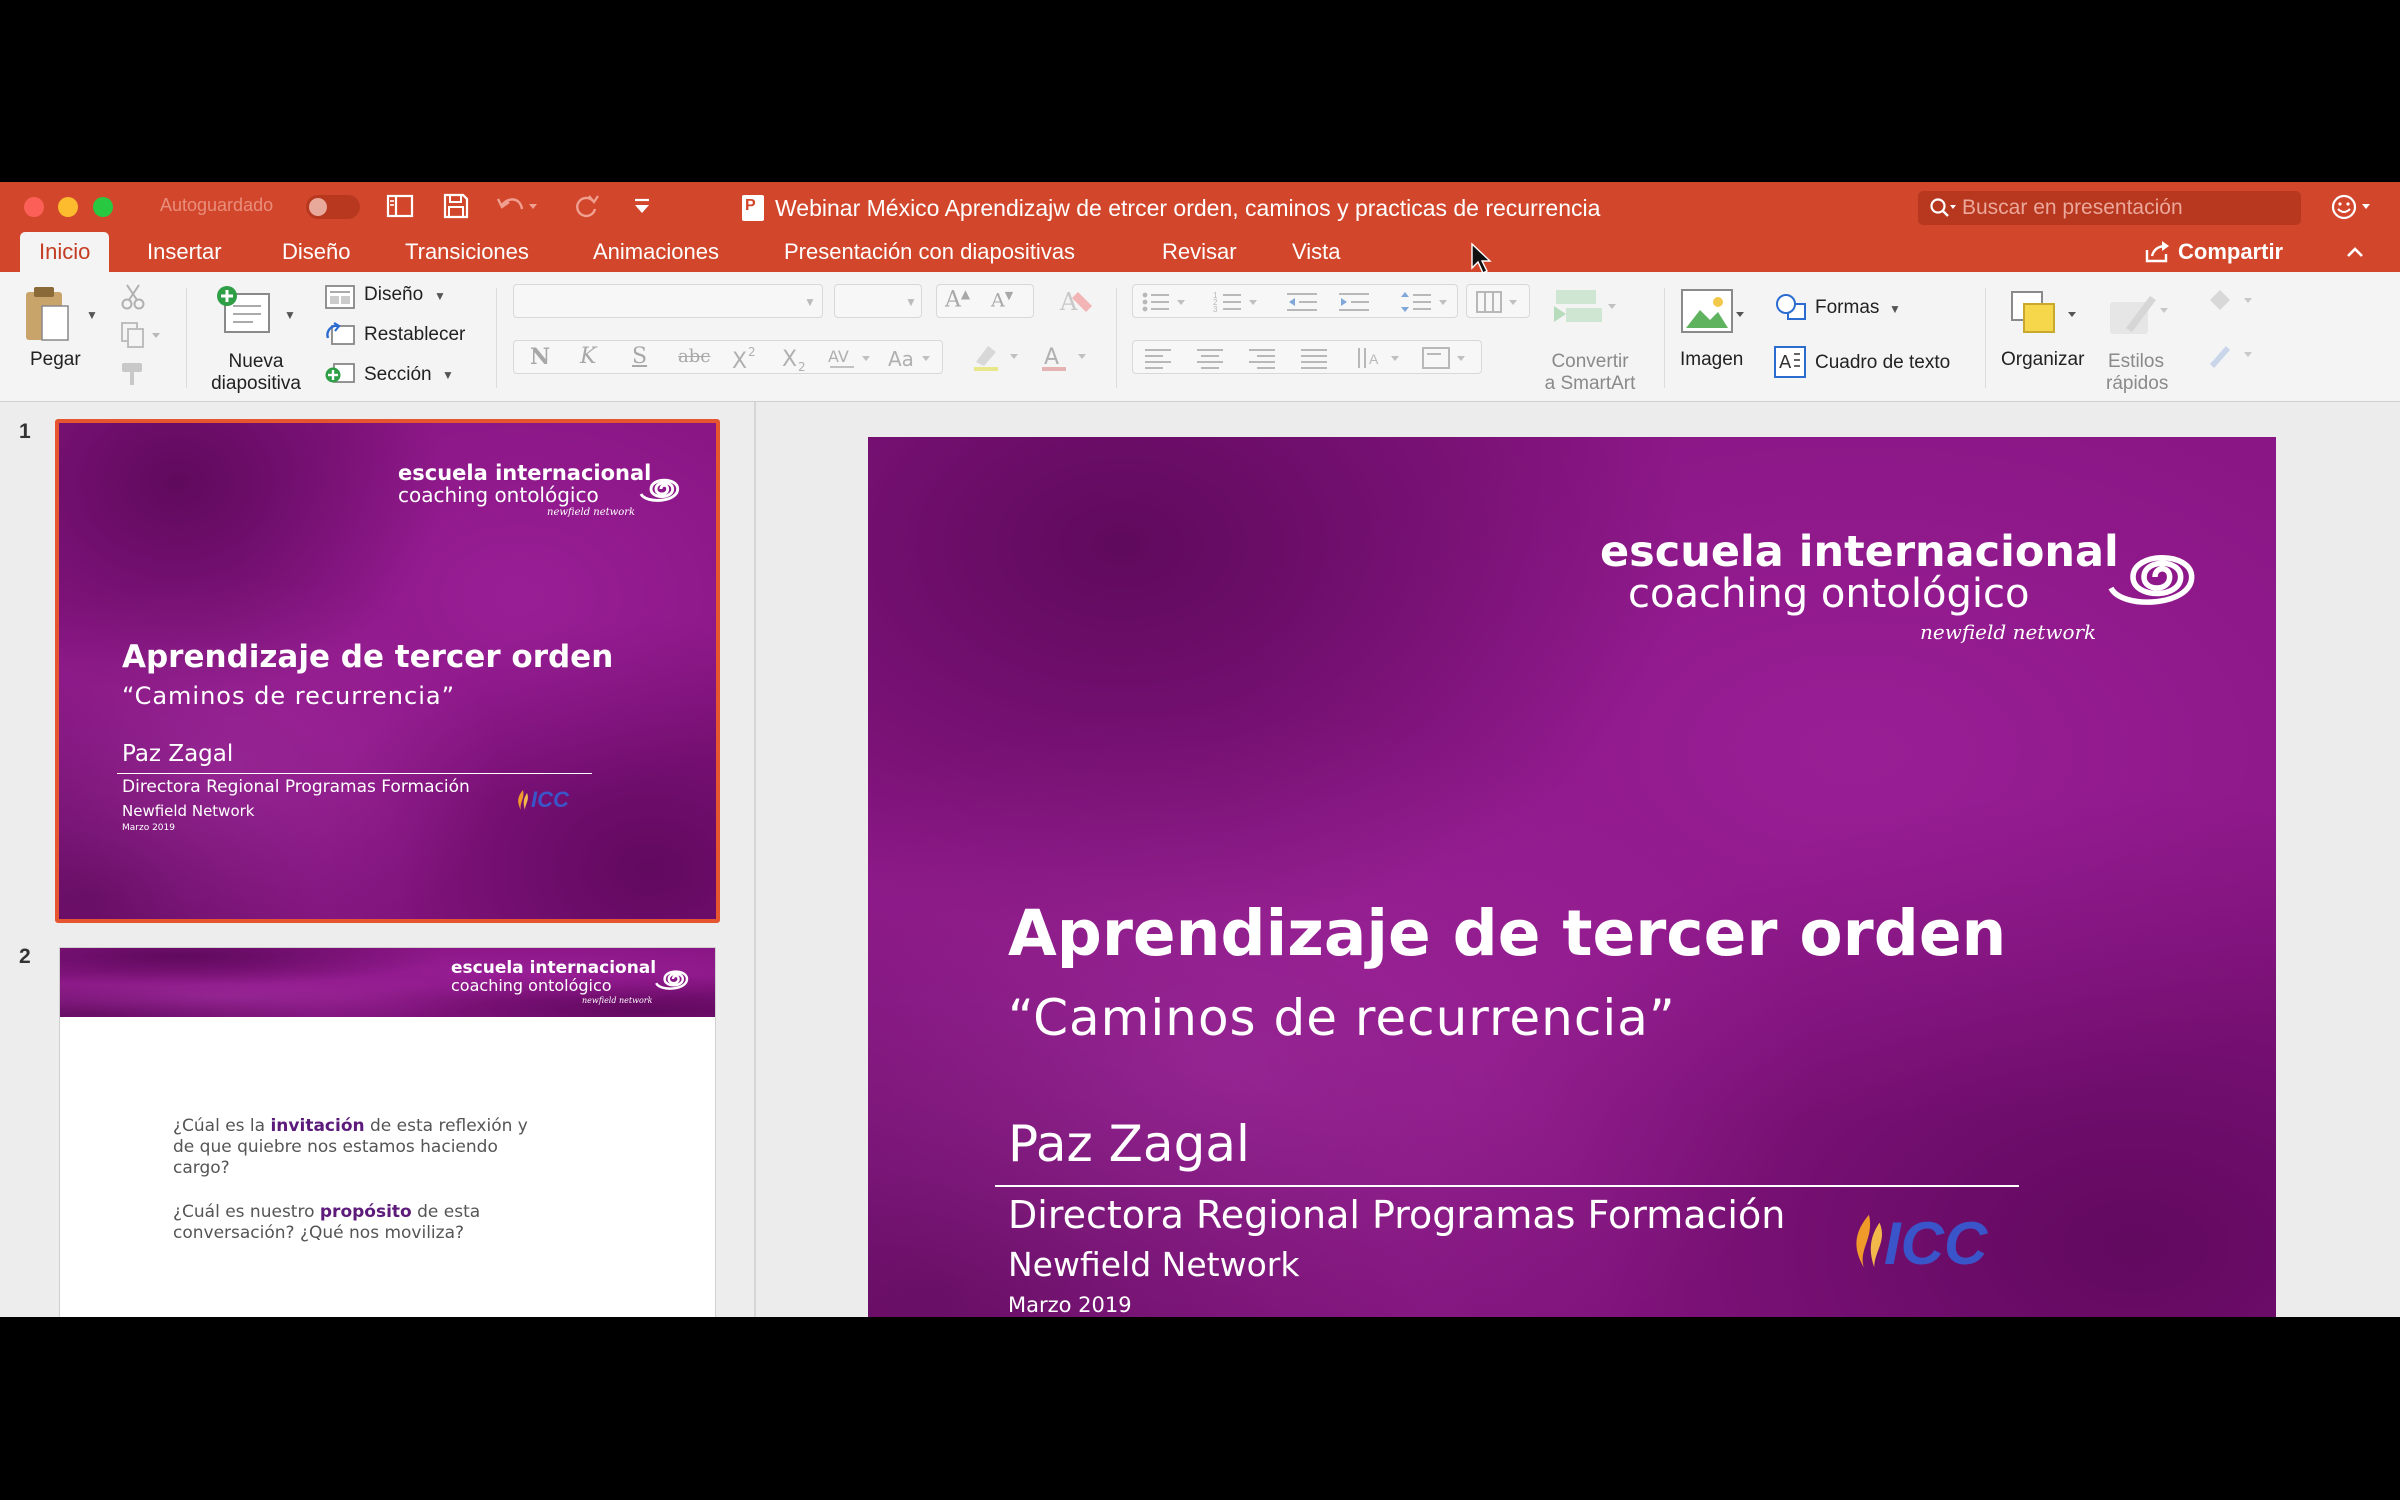  Describe the element at coordinates (752, 352) in the screenshot. I see `svg-text: 2` at that location.